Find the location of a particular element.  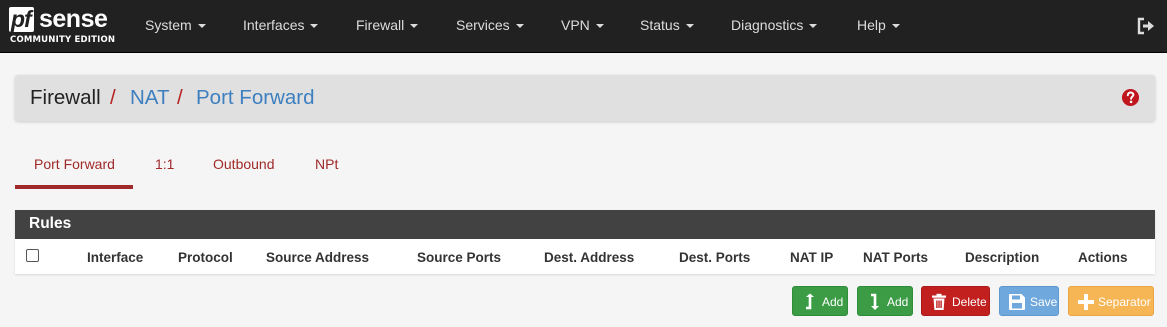

nav-label: Services is located at coordinates (483, 25).